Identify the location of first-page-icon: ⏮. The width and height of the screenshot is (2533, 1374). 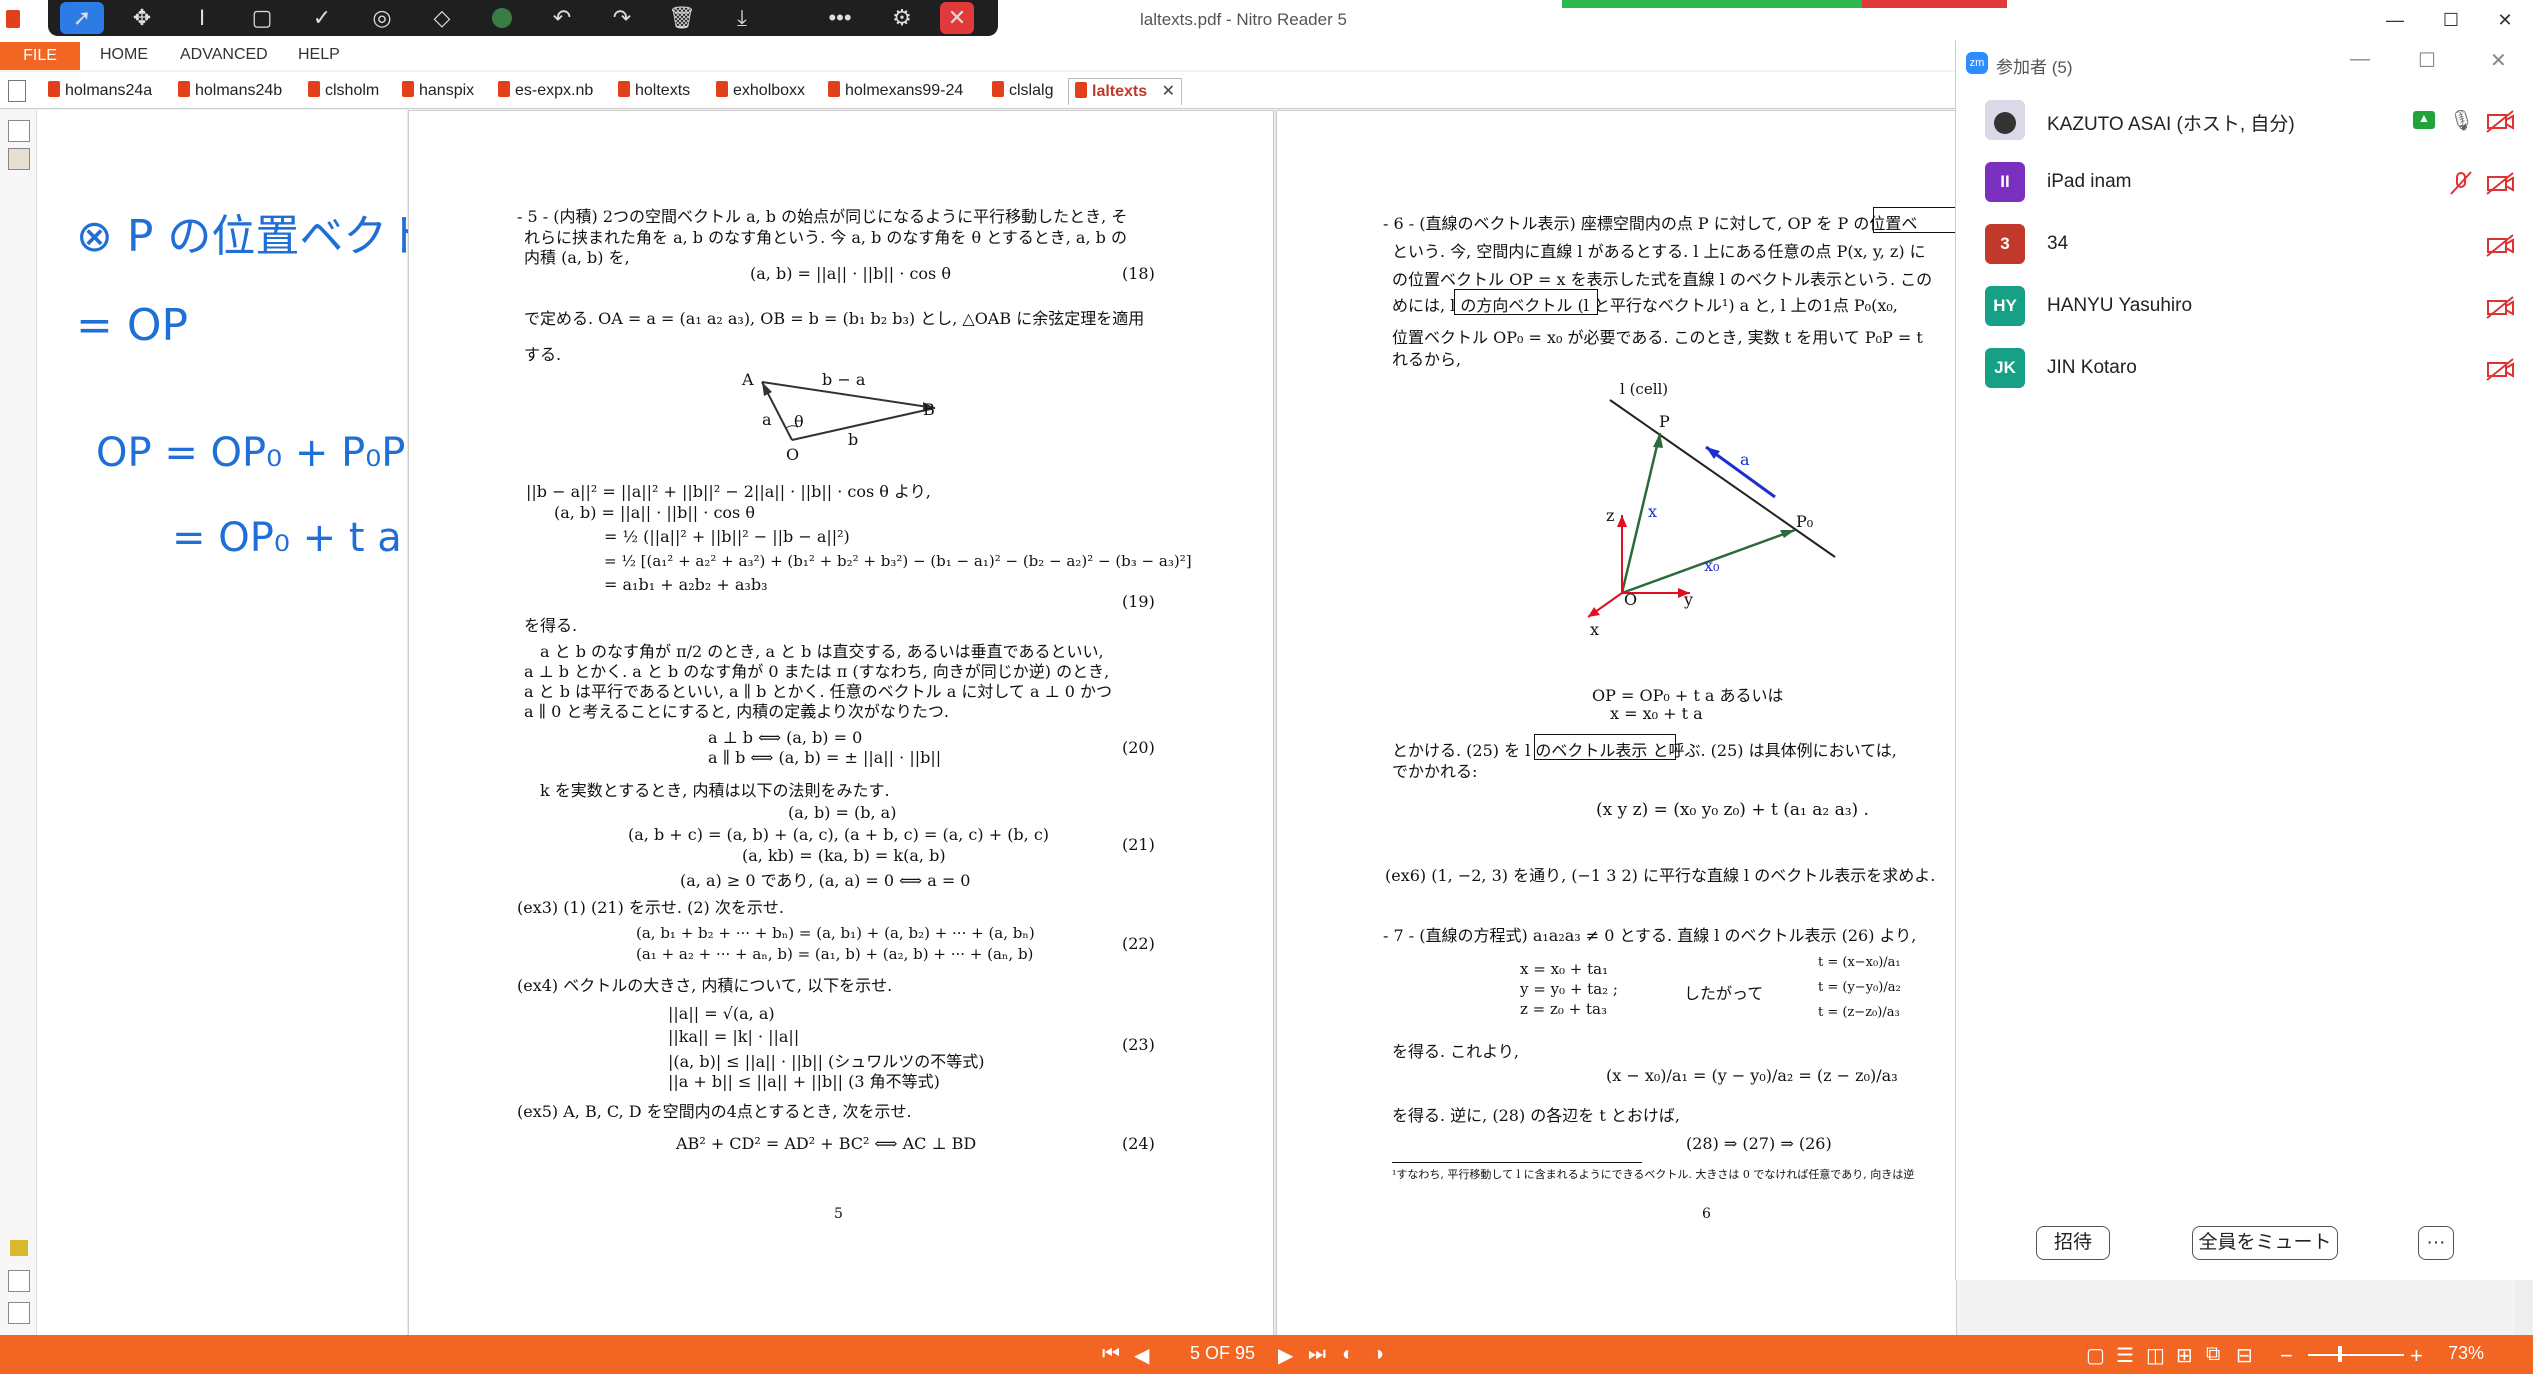
(1111, 1354).